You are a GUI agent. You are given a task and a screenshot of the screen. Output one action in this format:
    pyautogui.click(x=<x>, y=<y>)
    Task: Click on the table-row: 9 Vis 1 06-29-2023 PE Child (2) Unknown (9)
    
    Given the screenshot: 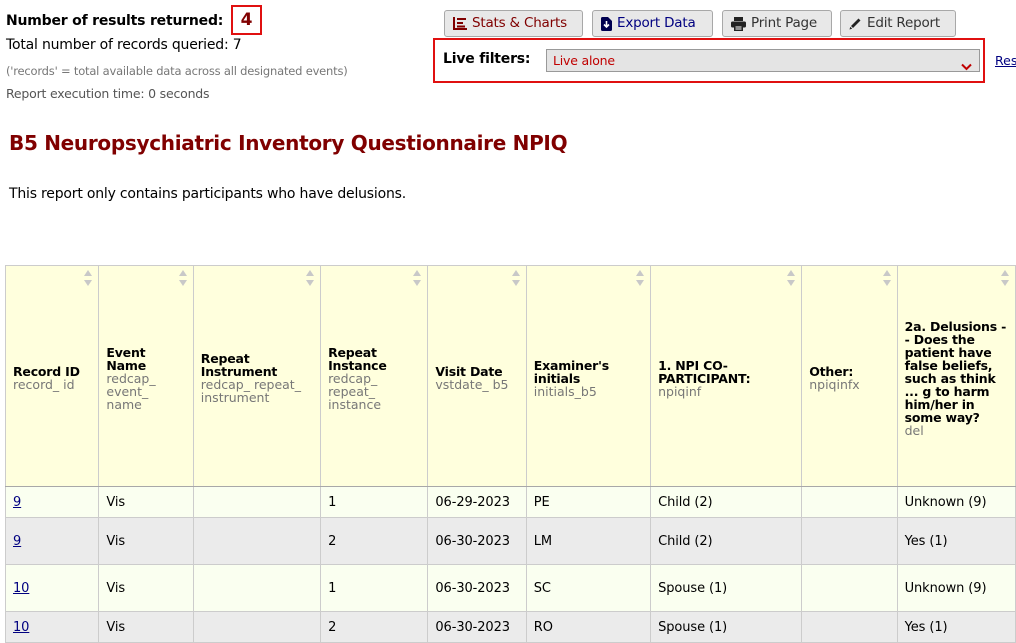 What is the action you would take?
    pyautogui.click(x=510, y=502)
    